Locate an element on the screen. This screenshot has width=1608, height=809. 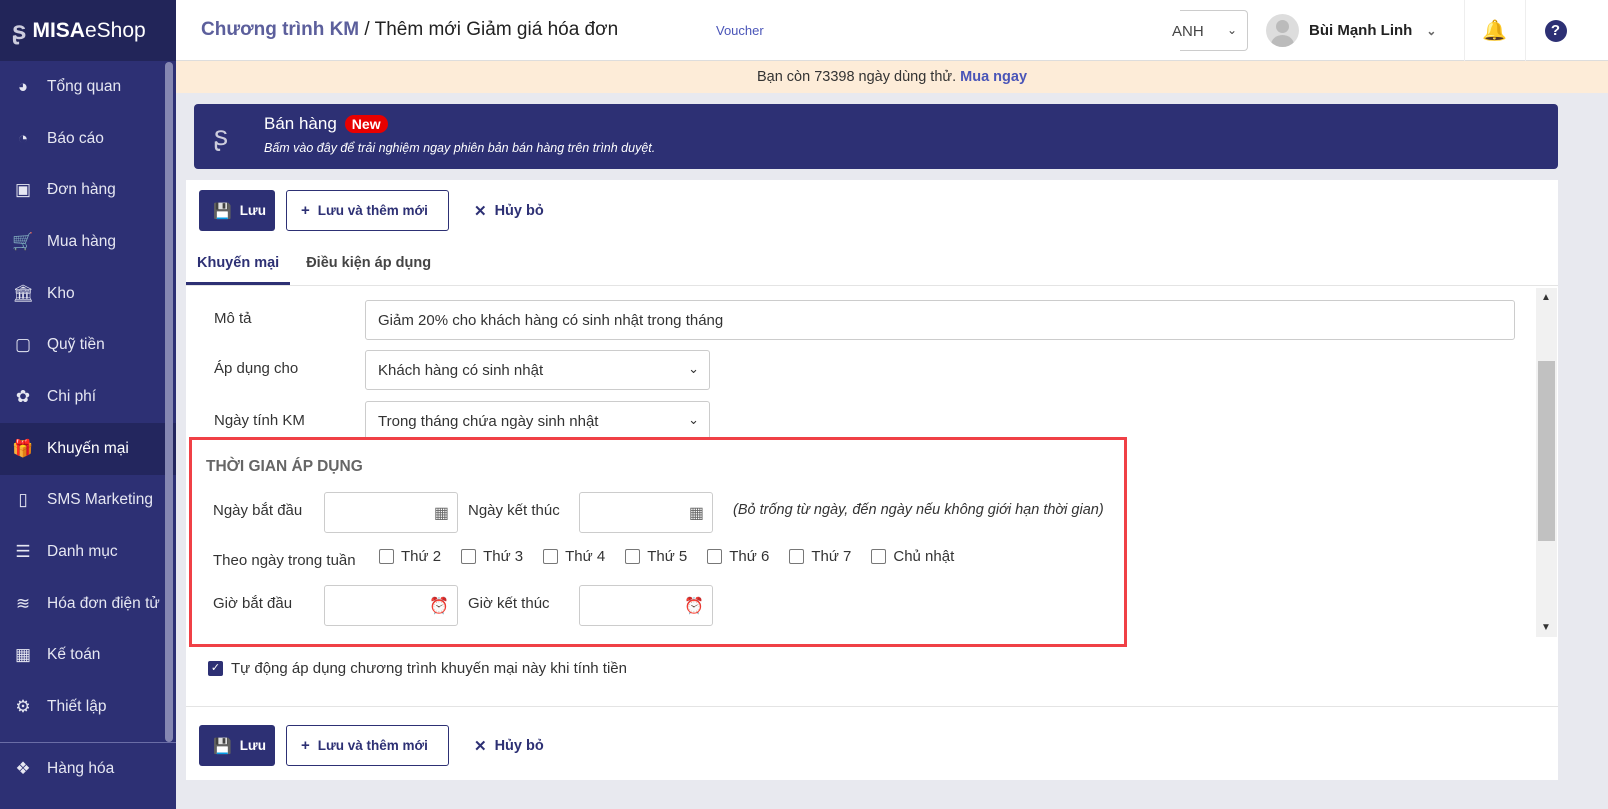
start-date-label: Ngày bắt đầu is located at coordinates (258, 510).